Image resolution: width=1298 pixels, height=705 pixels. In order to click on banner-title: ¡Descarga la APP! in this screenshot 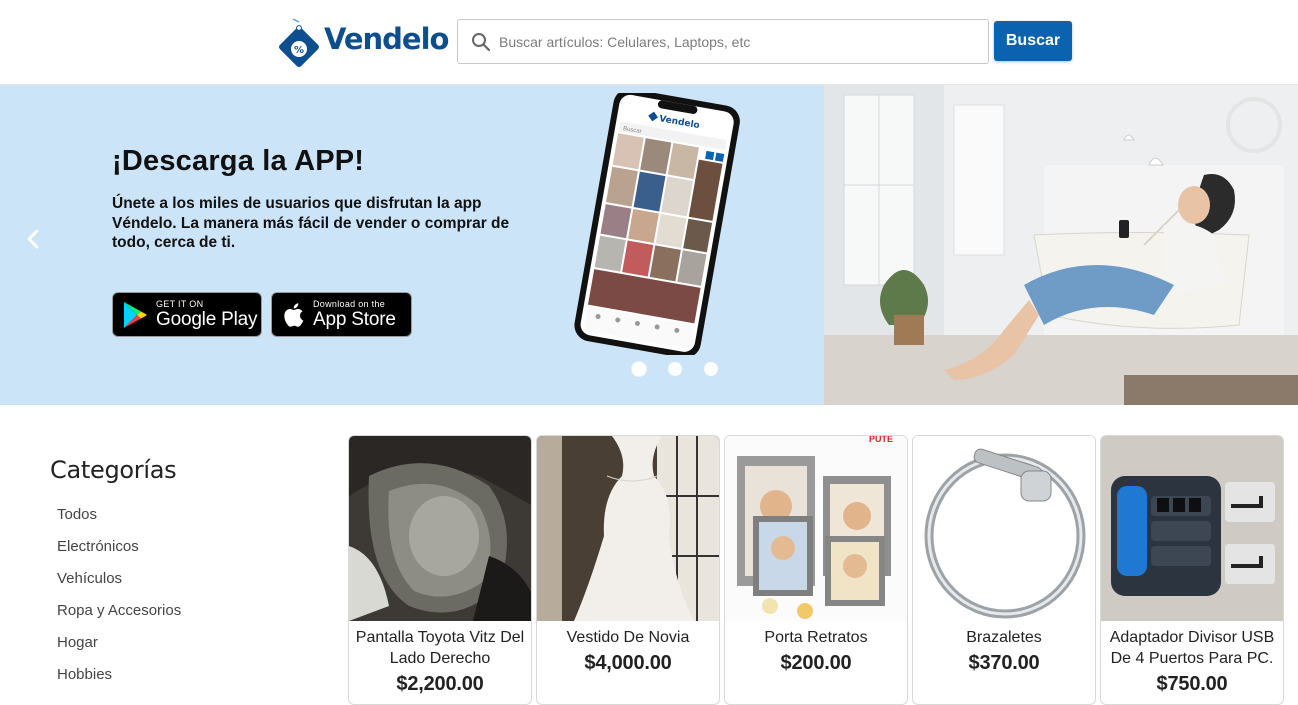, I will do `click(238, 161)`.